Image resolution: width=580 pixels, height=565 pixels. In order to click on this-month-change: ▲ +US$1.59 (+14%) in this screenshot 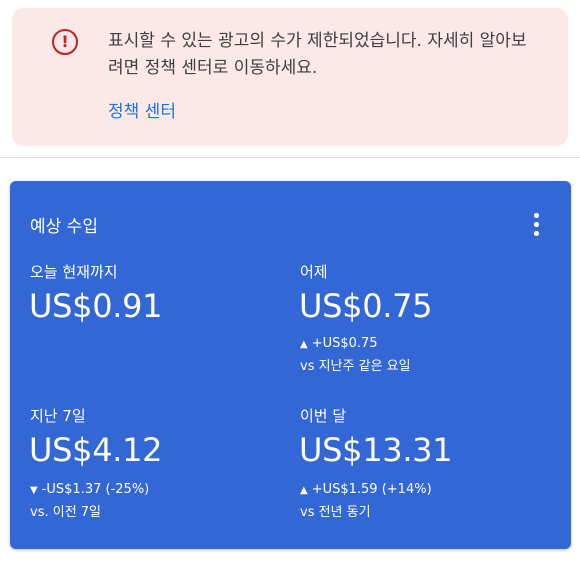, I will do `click(366, 489)`.